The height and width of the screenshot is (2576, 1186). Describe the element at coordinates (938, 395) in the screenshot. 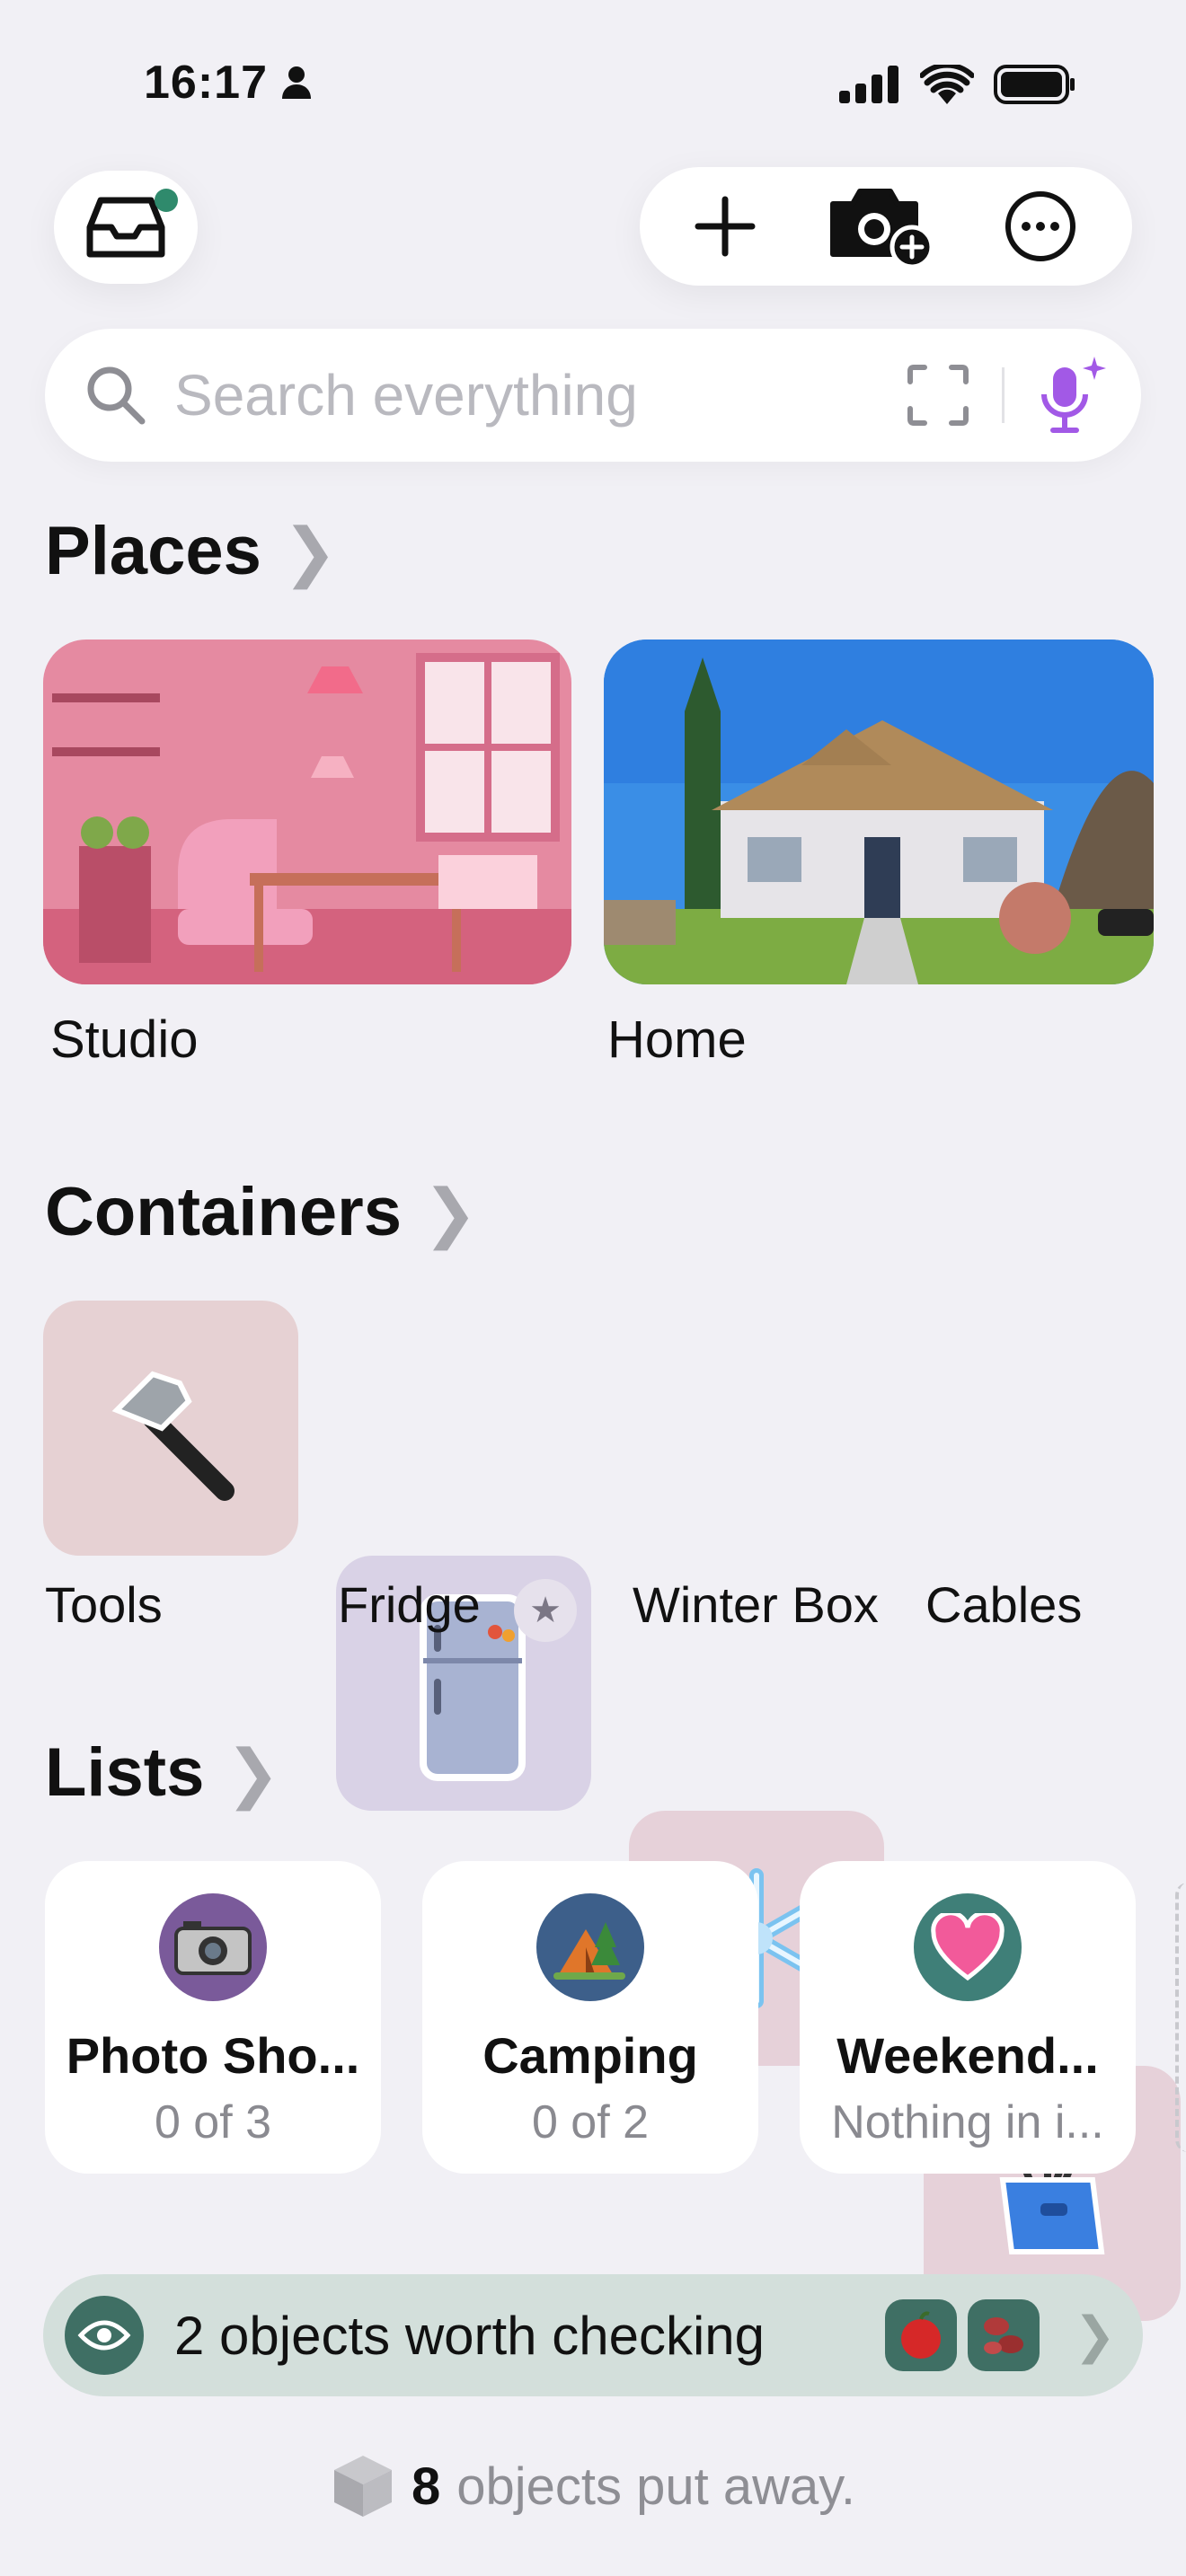

I see `scan-icon` at that location.